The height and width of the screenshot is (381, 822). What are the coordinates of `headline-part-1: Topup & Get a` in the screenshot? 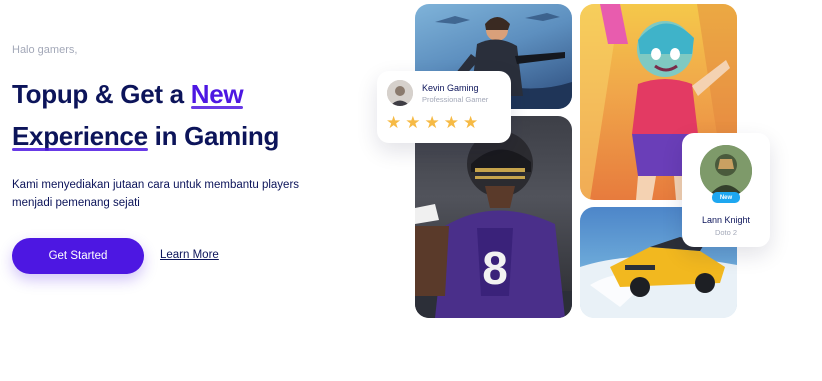 It's located at (101, 94).